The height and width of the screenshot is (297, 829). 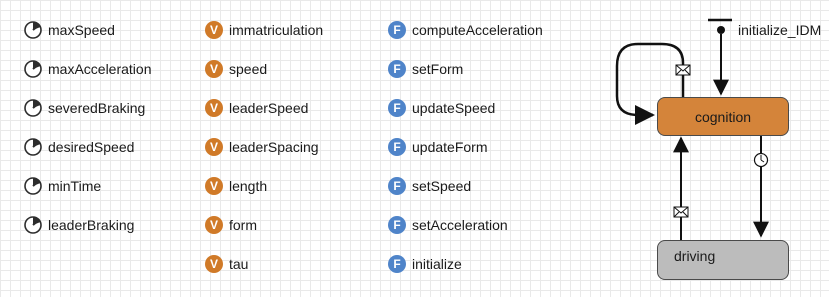 I want to click on initial-transition-label: initialize_IDM, so click(x=780, y=30).